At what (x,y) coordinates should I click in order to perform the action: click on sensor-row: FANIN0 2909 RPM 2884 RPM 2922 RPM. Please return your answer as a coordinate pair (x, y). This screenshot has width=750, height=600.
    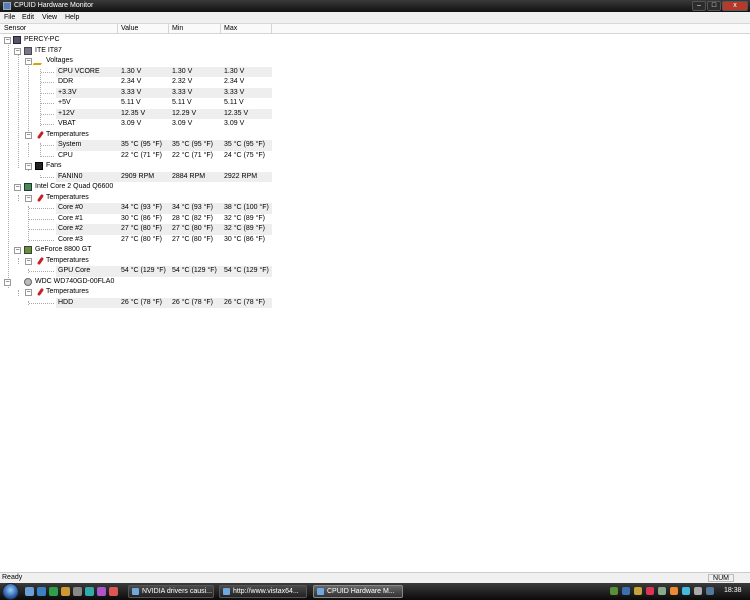
    Looking at the image, I should click on (375, 176).